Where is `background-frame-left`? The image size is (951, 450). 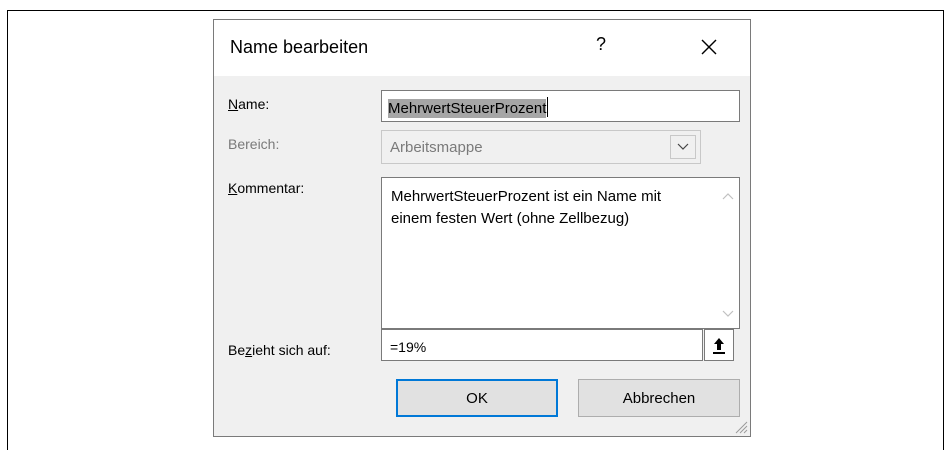
background-frame-left is located at coordinates (7, 230).